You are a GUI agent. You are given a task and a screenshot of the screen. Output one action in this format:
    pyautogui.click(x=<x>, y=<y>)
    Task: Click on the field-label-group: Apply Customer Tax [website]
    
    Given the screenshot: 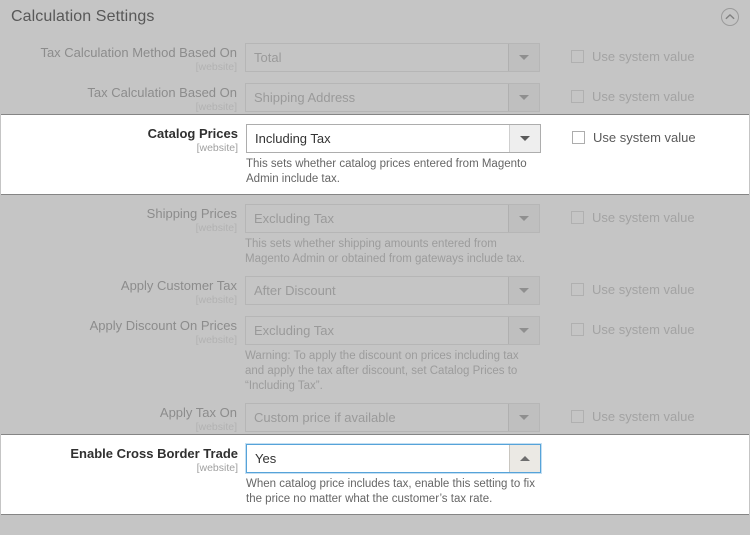 What is the action you would take?
    pyautogui.click(x=122, y=291)
    